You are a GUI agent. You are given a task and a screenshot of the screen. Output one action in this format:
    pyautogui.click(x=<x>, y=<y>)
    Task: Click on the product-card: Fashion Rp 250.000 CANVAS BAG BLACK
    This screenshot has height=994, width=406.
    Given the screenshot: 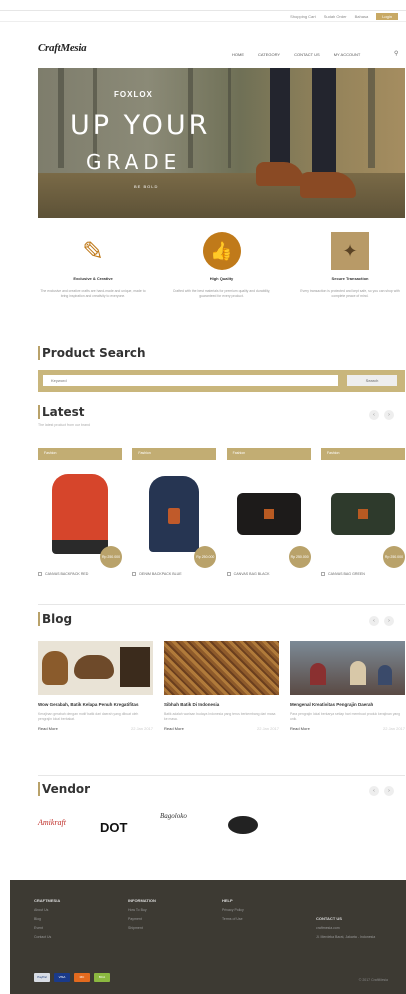 What is the action you would take?
    pyautogui.click(x=268, y=512)
    